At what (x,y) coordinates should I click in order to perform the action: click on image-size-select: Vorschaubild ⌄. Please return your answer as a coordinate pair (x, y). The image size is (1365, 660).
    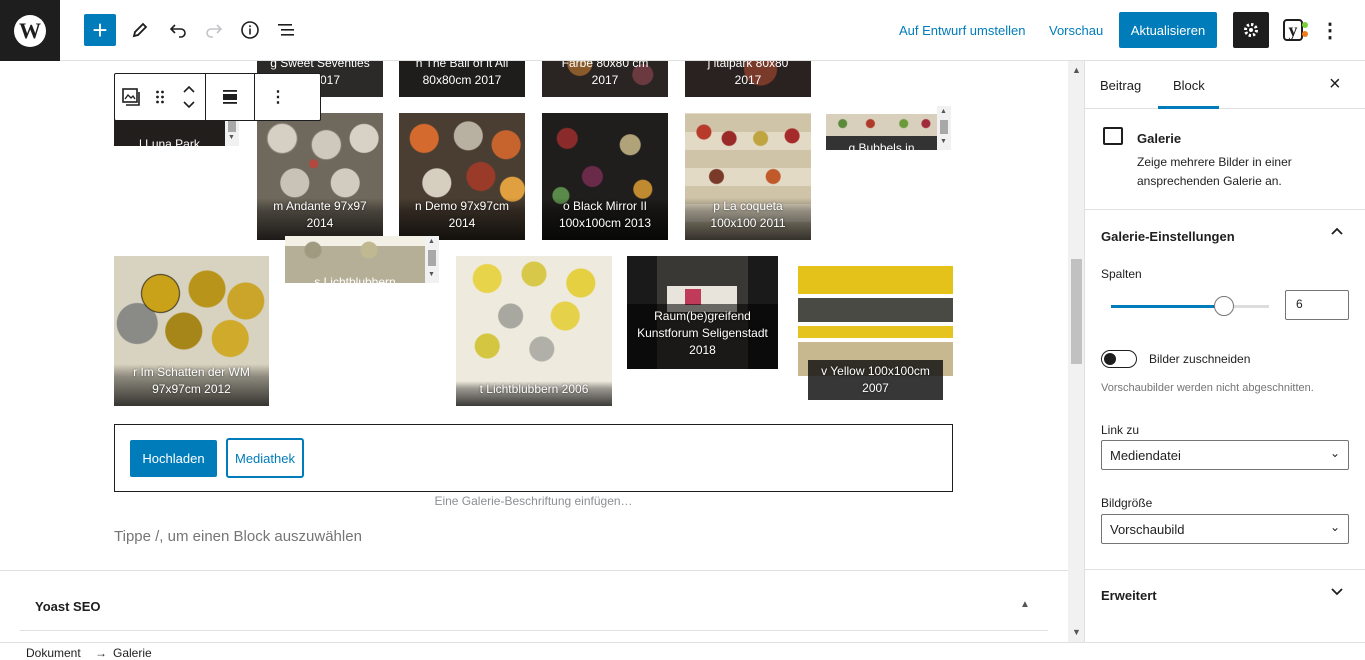
    Looking at the image, I should click on (1225, 529).